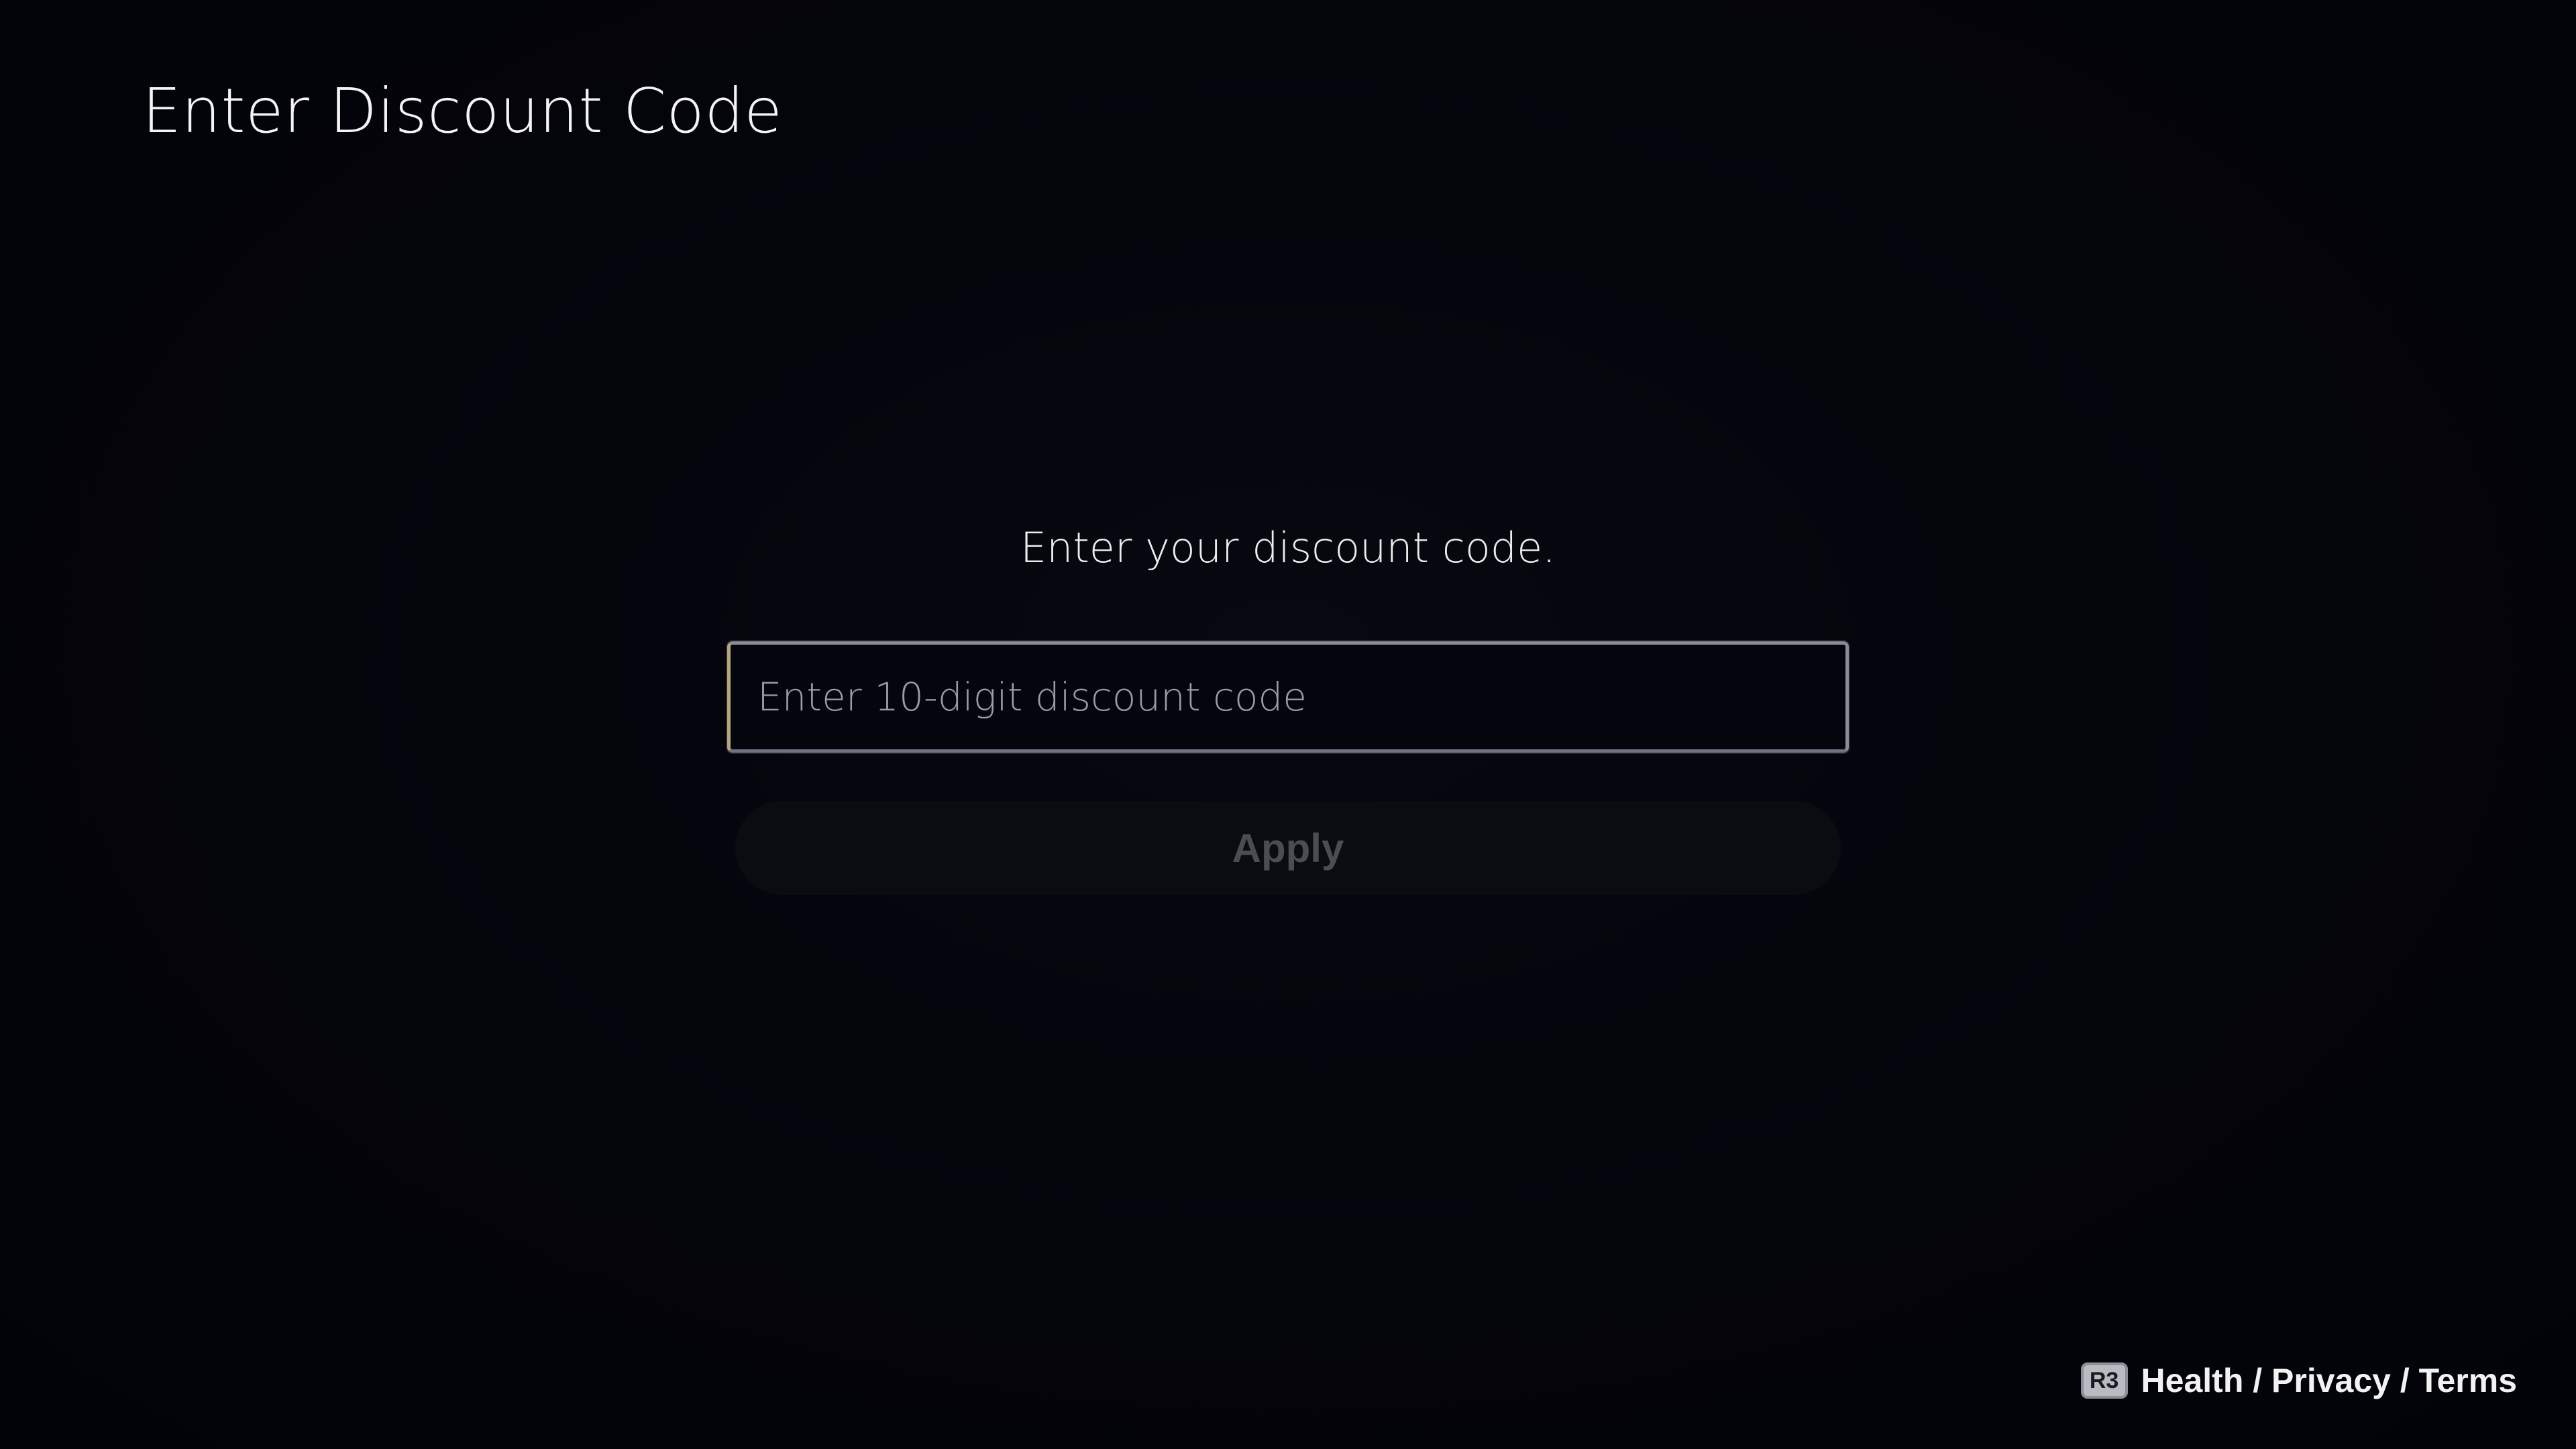  What do you see at coordinates (1288, 848) in the screenshot?
I see `apply-button: Apply` at bounding box center [1288, 848].